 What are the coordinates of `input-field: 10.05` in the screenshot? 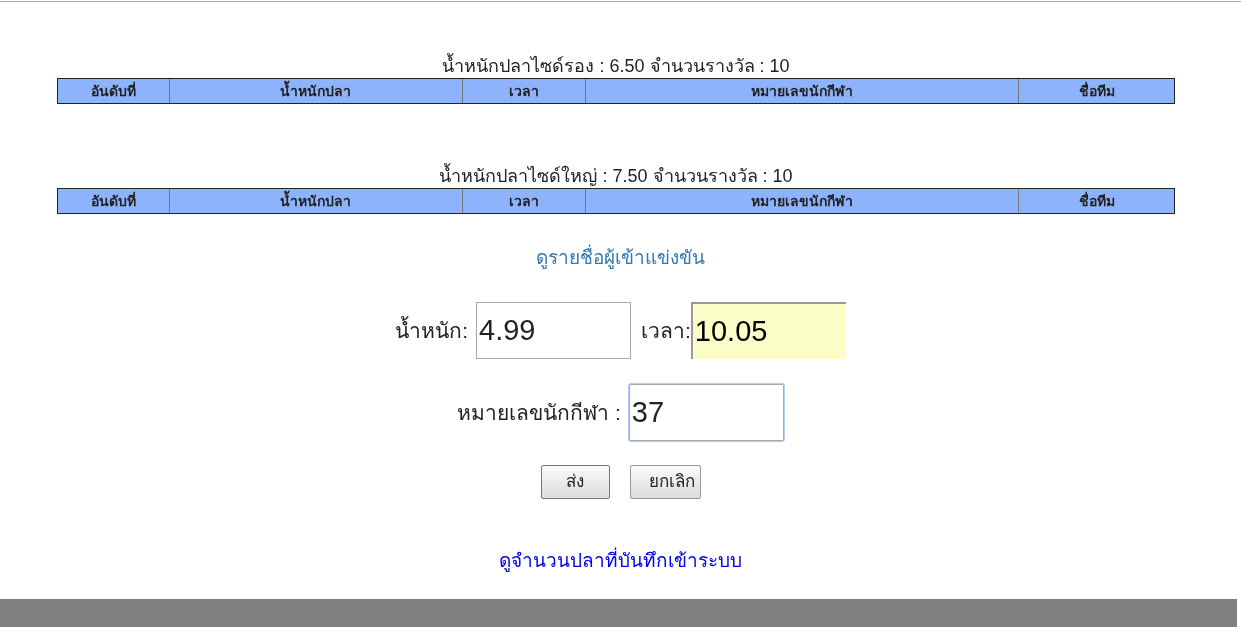 It's located at (768, 330).